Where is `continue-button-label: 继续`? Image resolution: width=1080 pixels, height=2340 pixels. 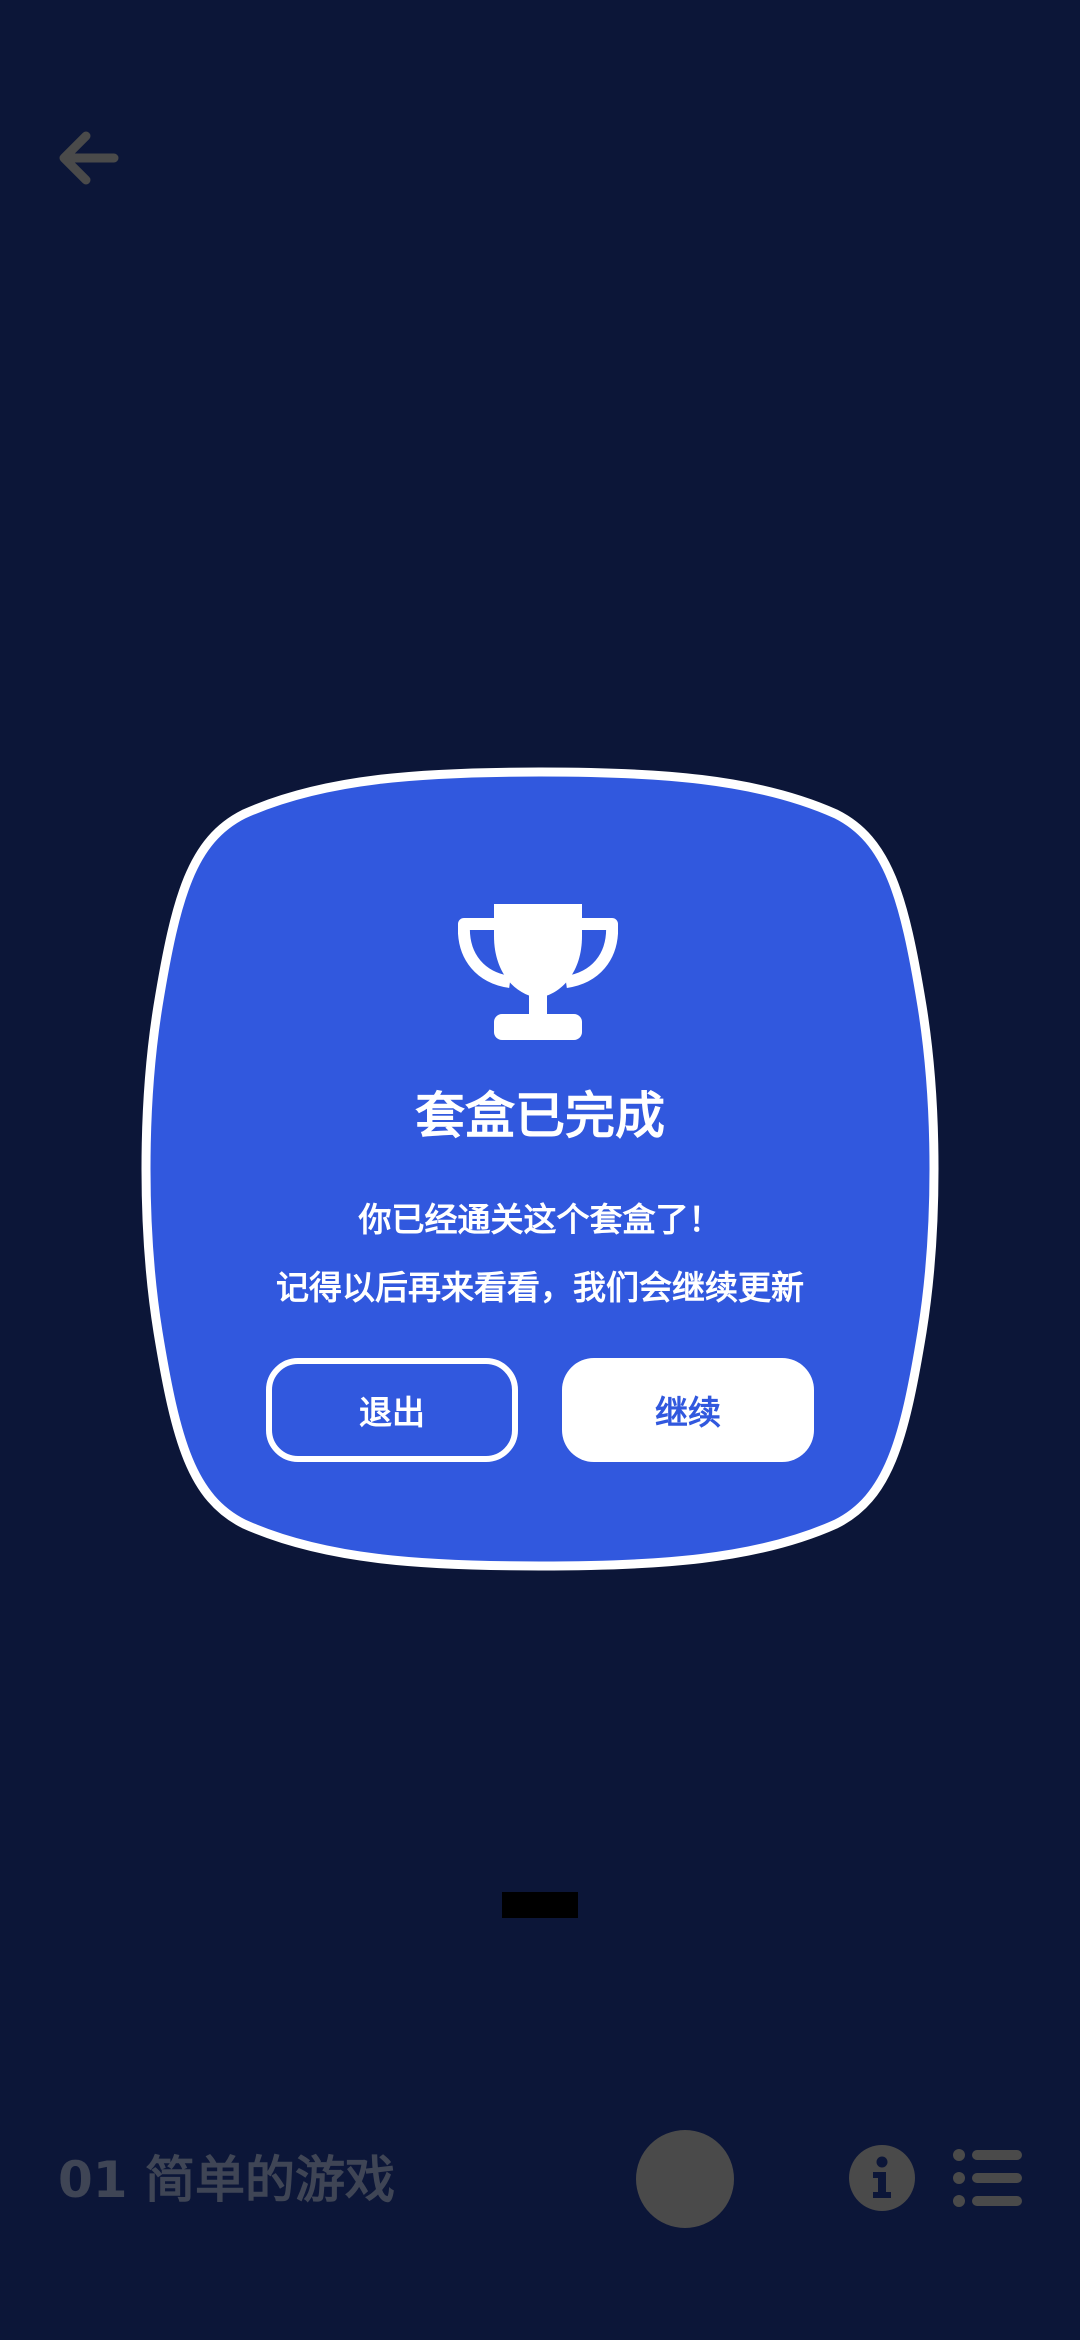
continue-button-label: 继续 is located at coordinates (688, 1412).